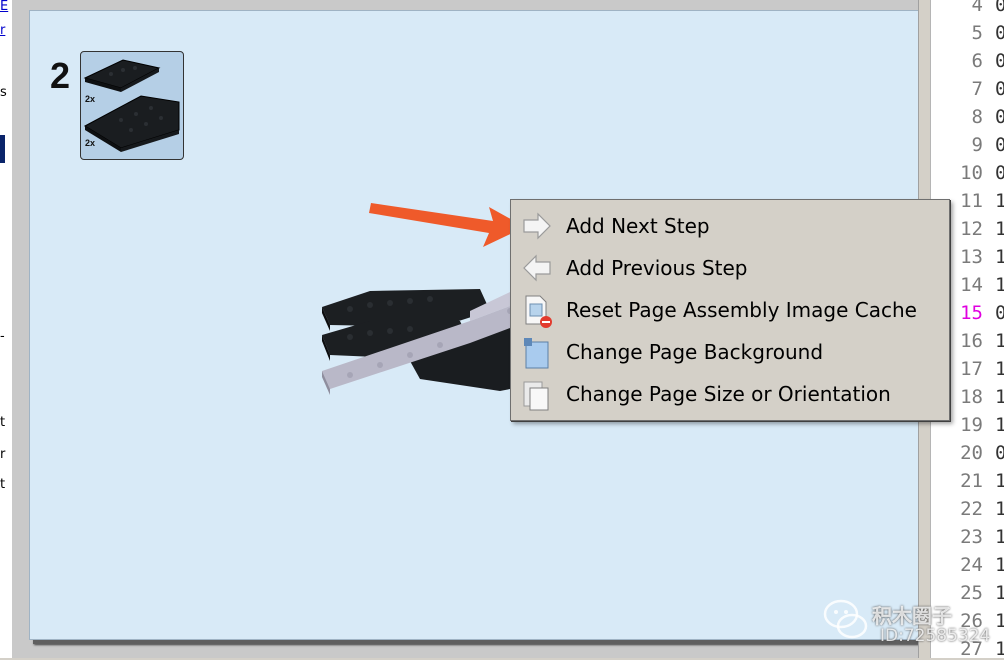  Describe the element at coordinates (657, 268) in the screenshot. I see `menu-item-label: Add Previous Step` at that location.